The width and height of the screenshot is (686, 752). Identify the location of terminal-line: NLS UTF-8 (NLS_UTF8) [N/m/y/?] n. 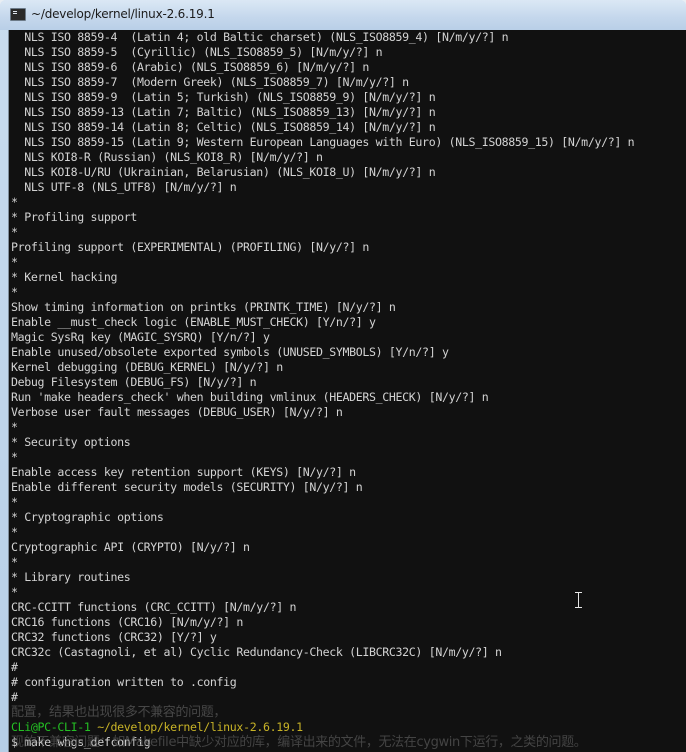
(124, 187).